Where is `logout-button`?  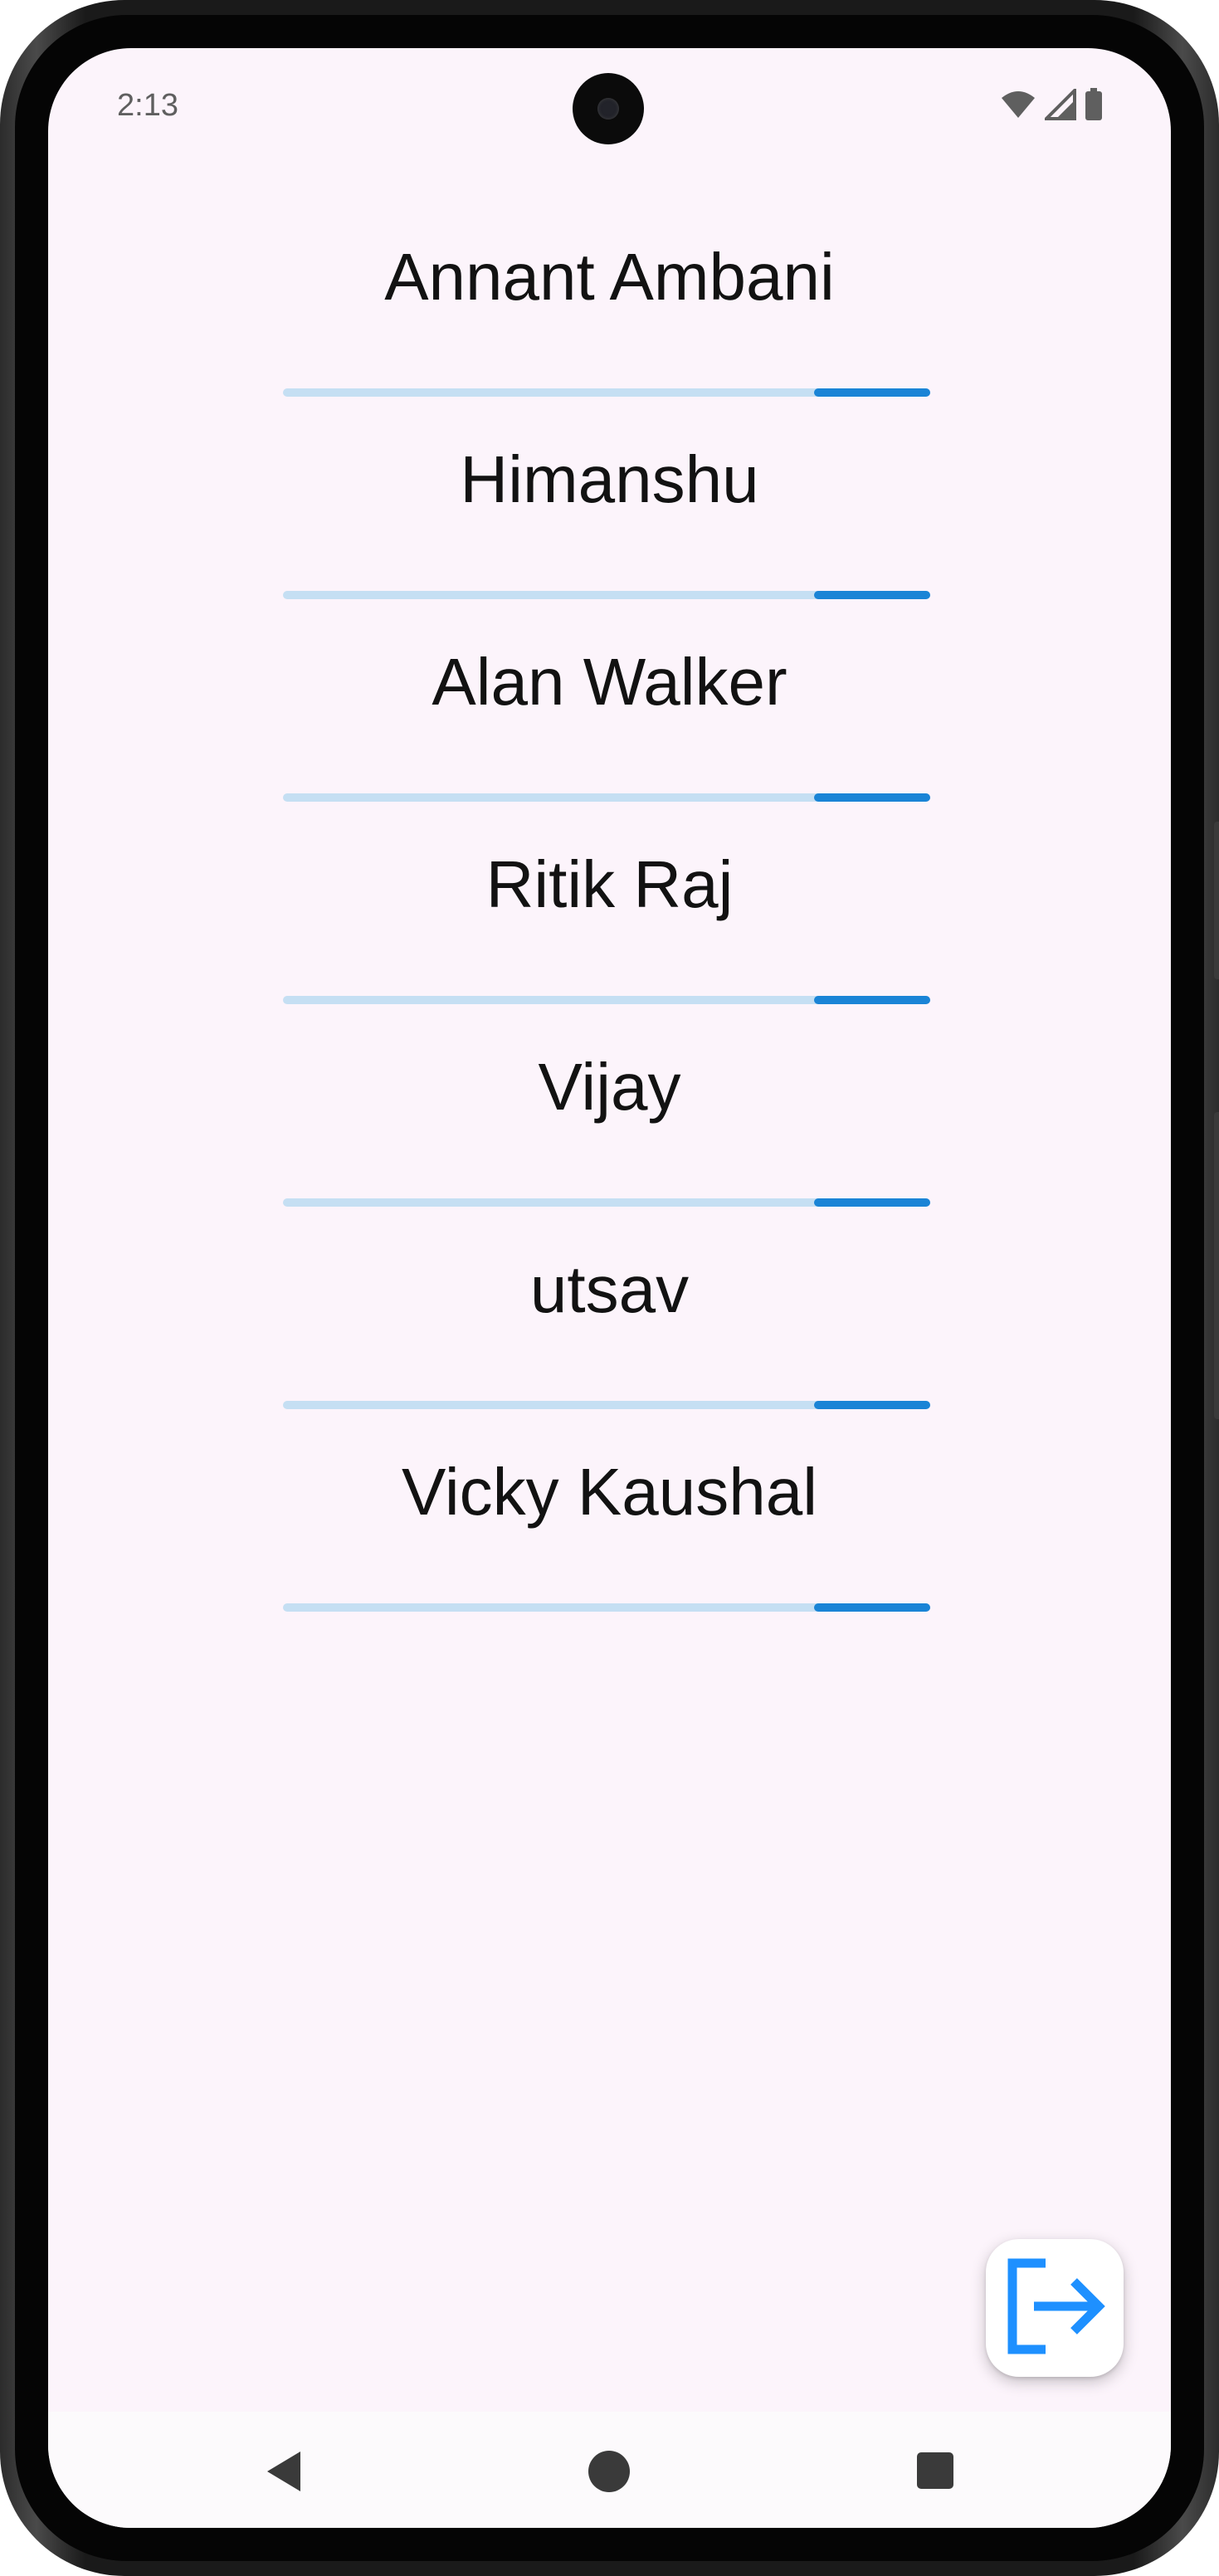 logout-button is located at coordinates (1055, 2308).